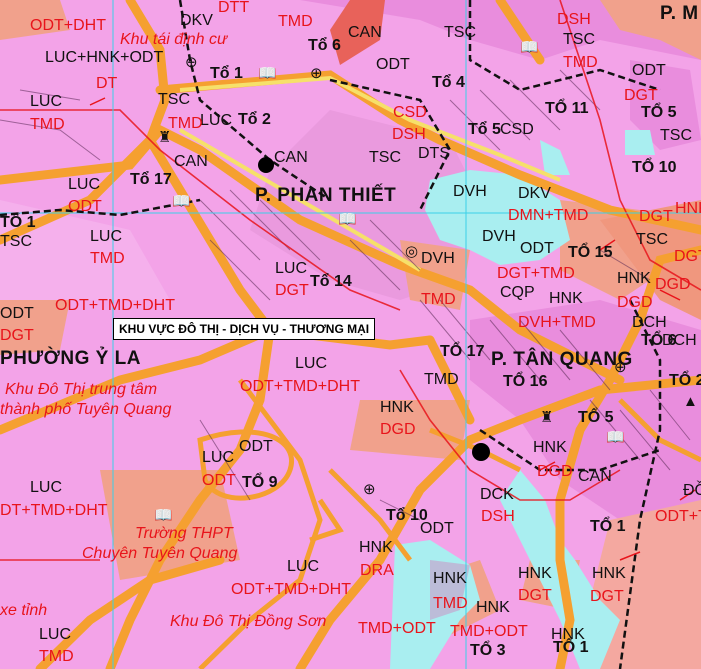 The height and width of the screenshot is (669, 701). I want to click on group-label: TỔ 9, so click(260, 482).